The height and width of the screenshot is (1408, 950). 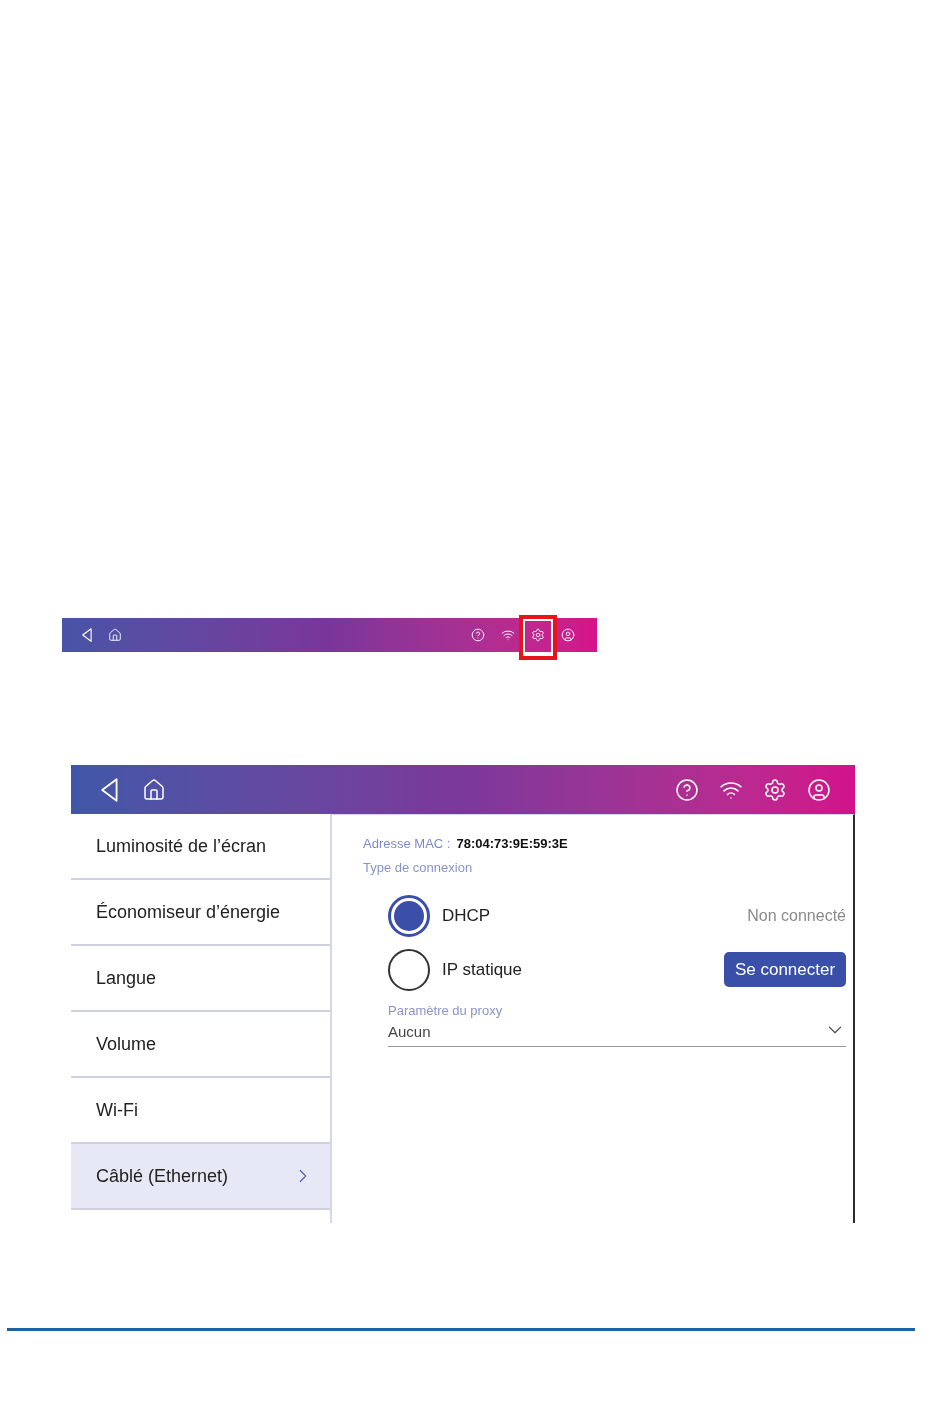 What do you see at coordinates (796, 915) in the screenshot?
I see `connection-status: Non connecté` at bounding box center [796, 915].